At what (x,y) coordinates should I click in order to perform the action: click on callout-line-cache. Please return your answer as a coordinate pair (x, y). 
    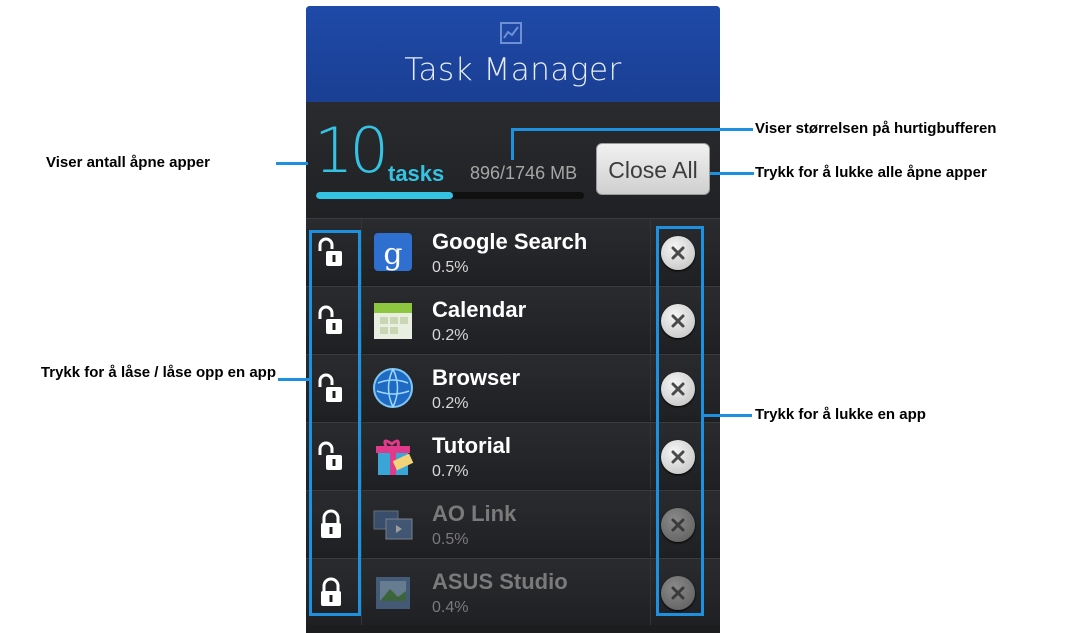
    Looking at the image, I should click on (632, 129).